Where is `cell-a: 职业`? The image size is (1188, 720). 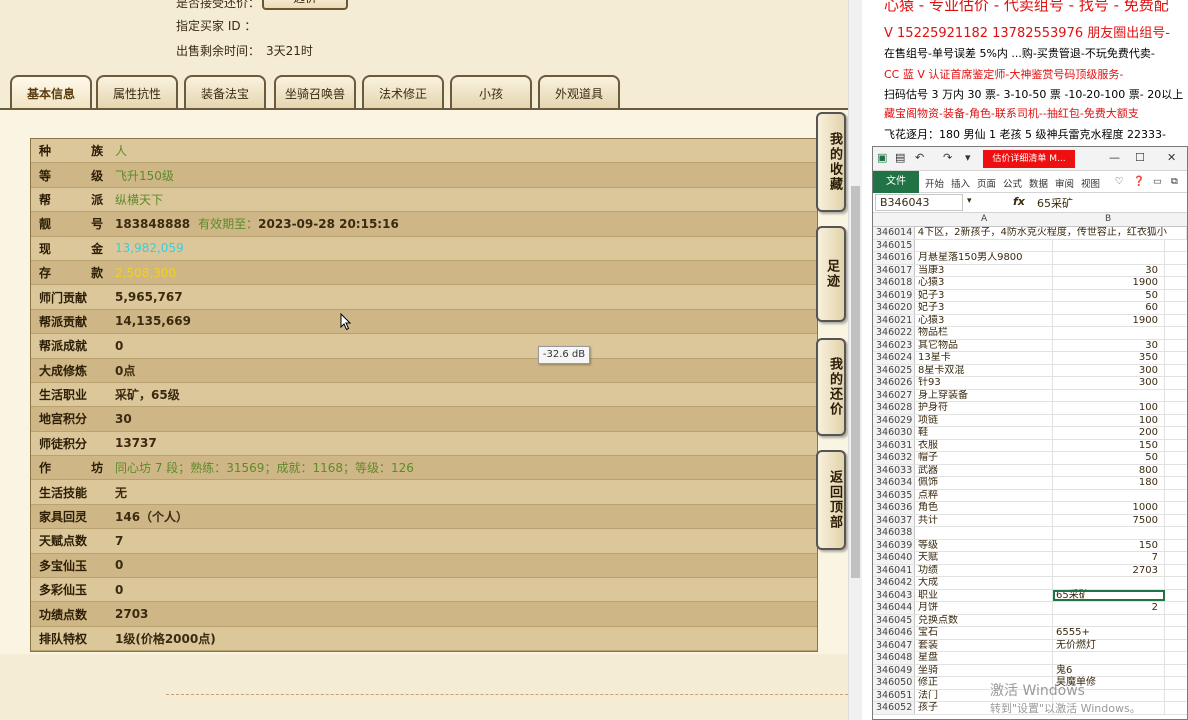 cell-a: 职业 is located at coordinates (984, 595).